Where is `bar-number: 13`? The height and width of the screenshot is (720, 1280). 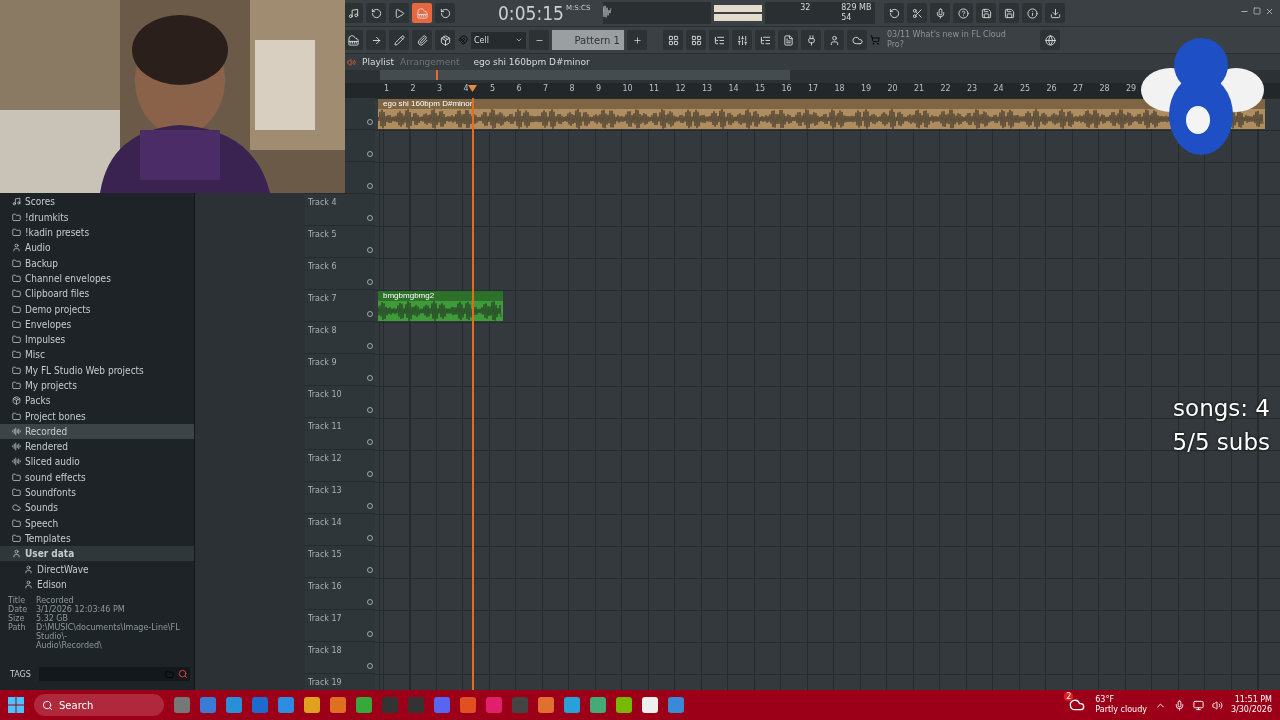
bar-number: 13 is located at coordinates (707, 88).